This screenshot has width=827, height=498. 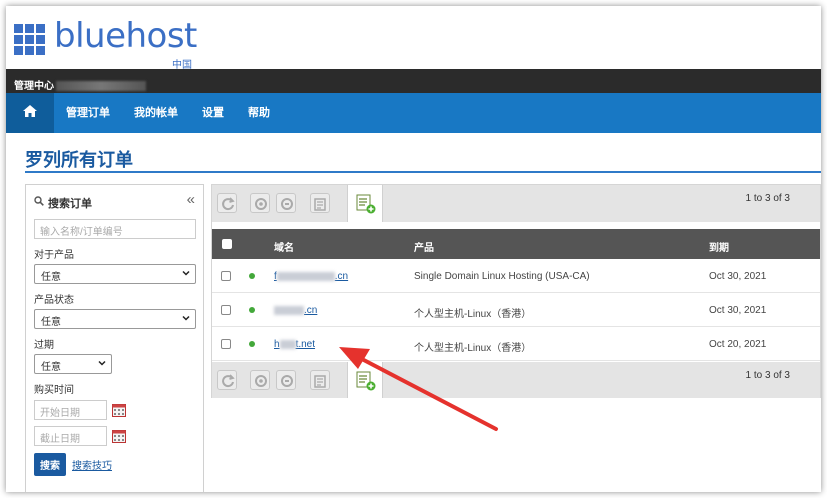 I want to click on nav-settings: 设置, so click(x=213, y=113).